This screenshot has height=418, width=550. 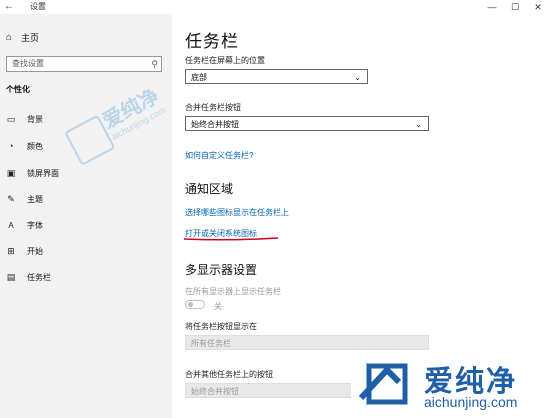 I want to click on title-bar: ← 设置 — ☐ ✕, so click(x=275, y=7).